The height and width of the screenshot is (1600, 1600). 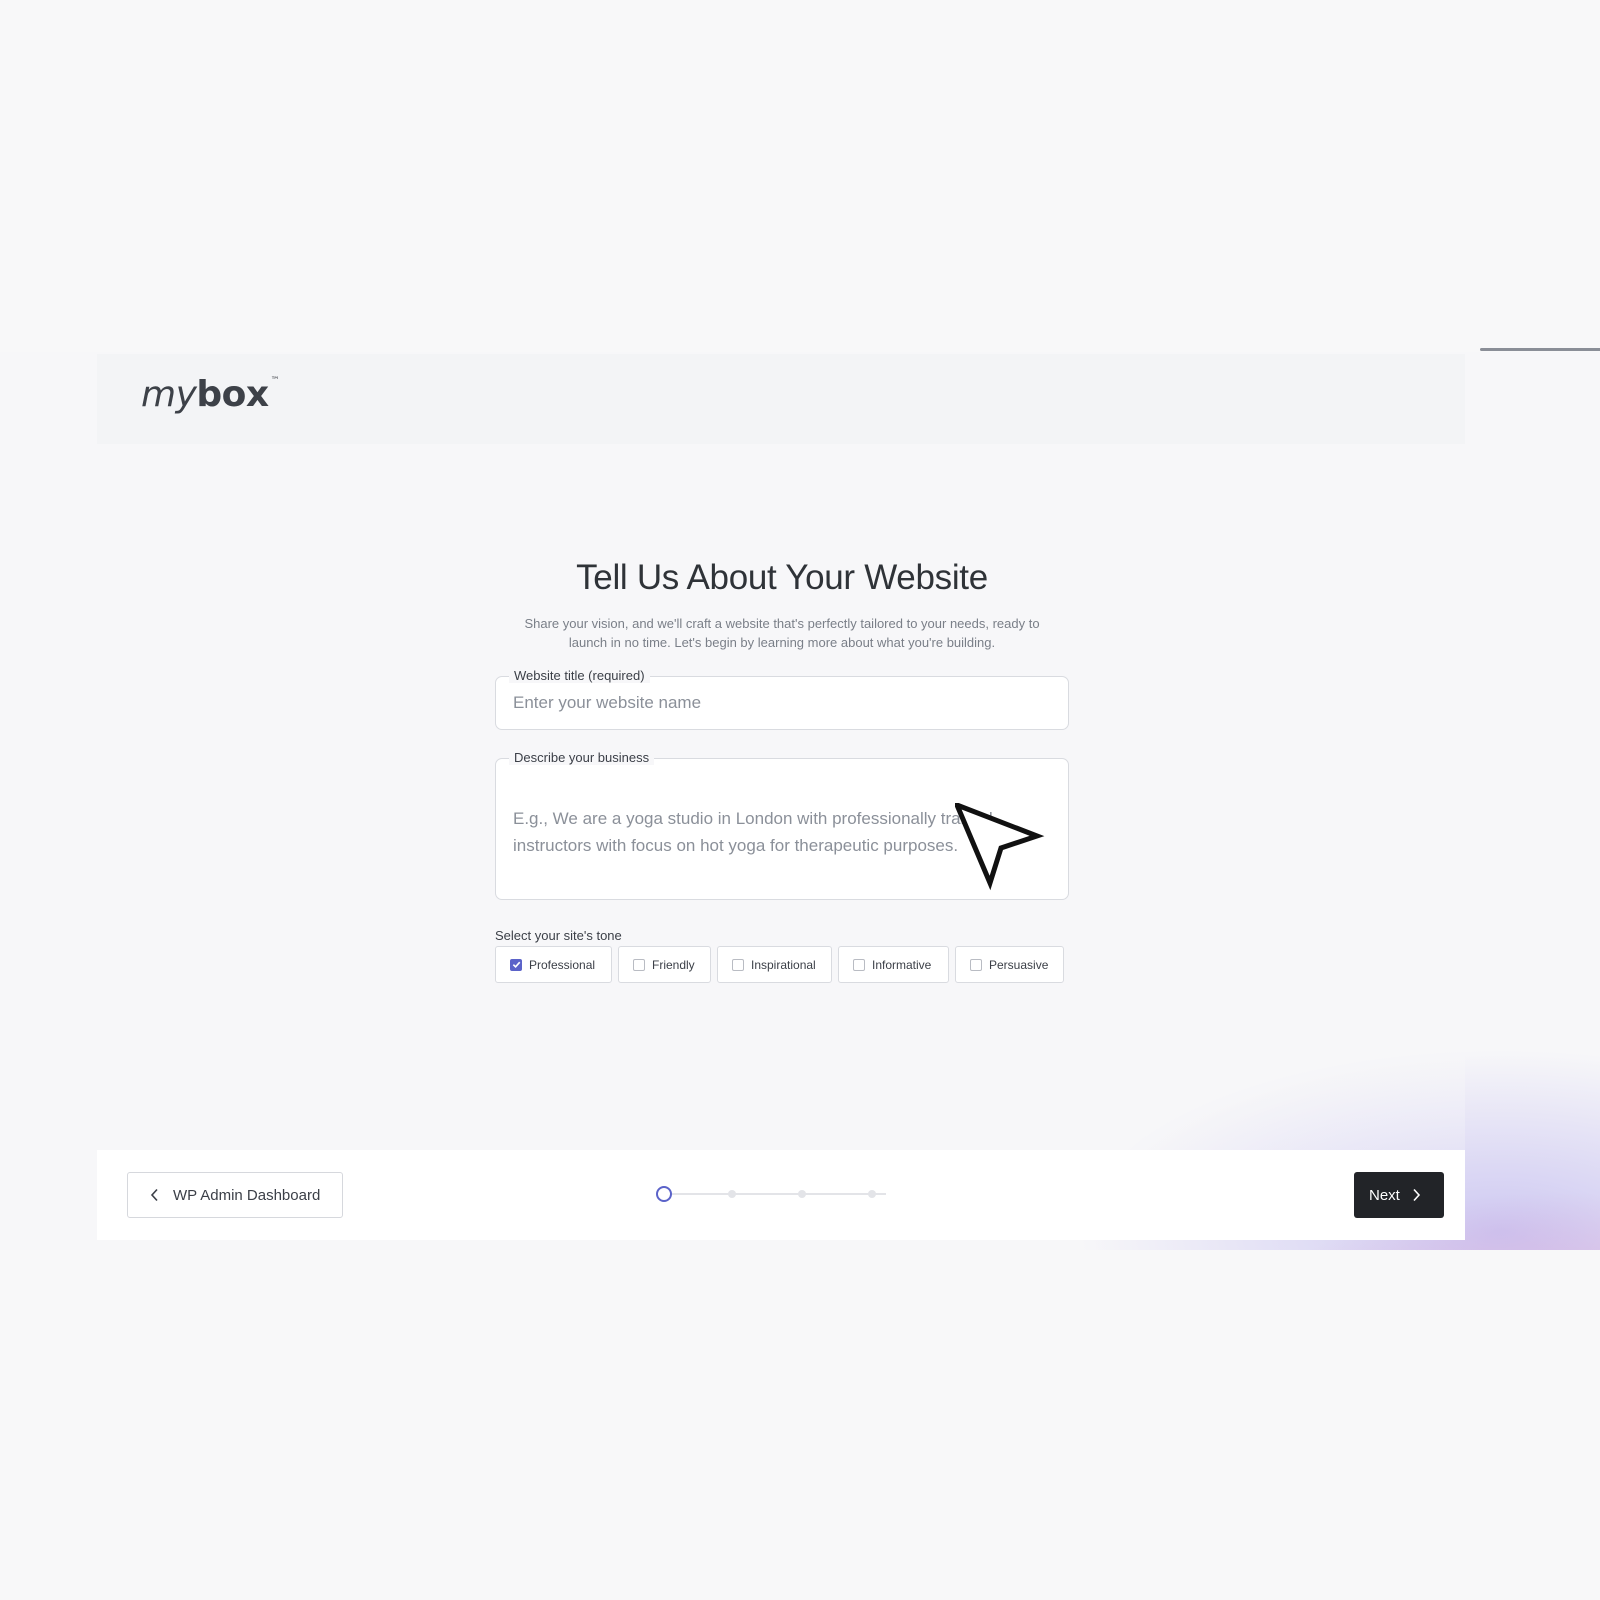 What do you see at coordinates (664, 1194) in the screenshot?
I see `step-indicator-current` at bounding box center [664, 1194].